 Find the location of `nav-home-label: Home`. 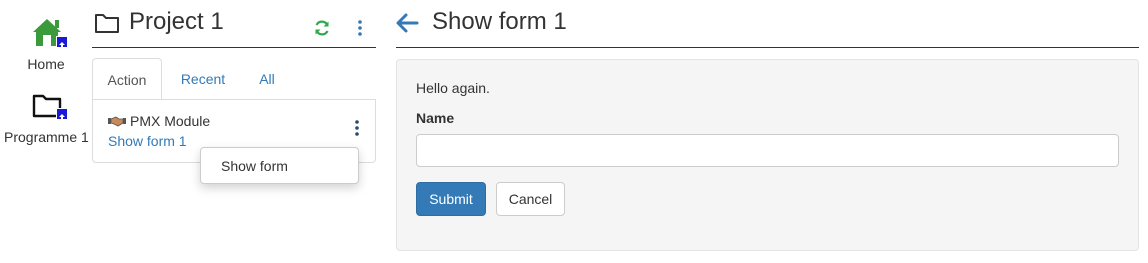

nav-home-label: Home is located at coordinates (46, 64).